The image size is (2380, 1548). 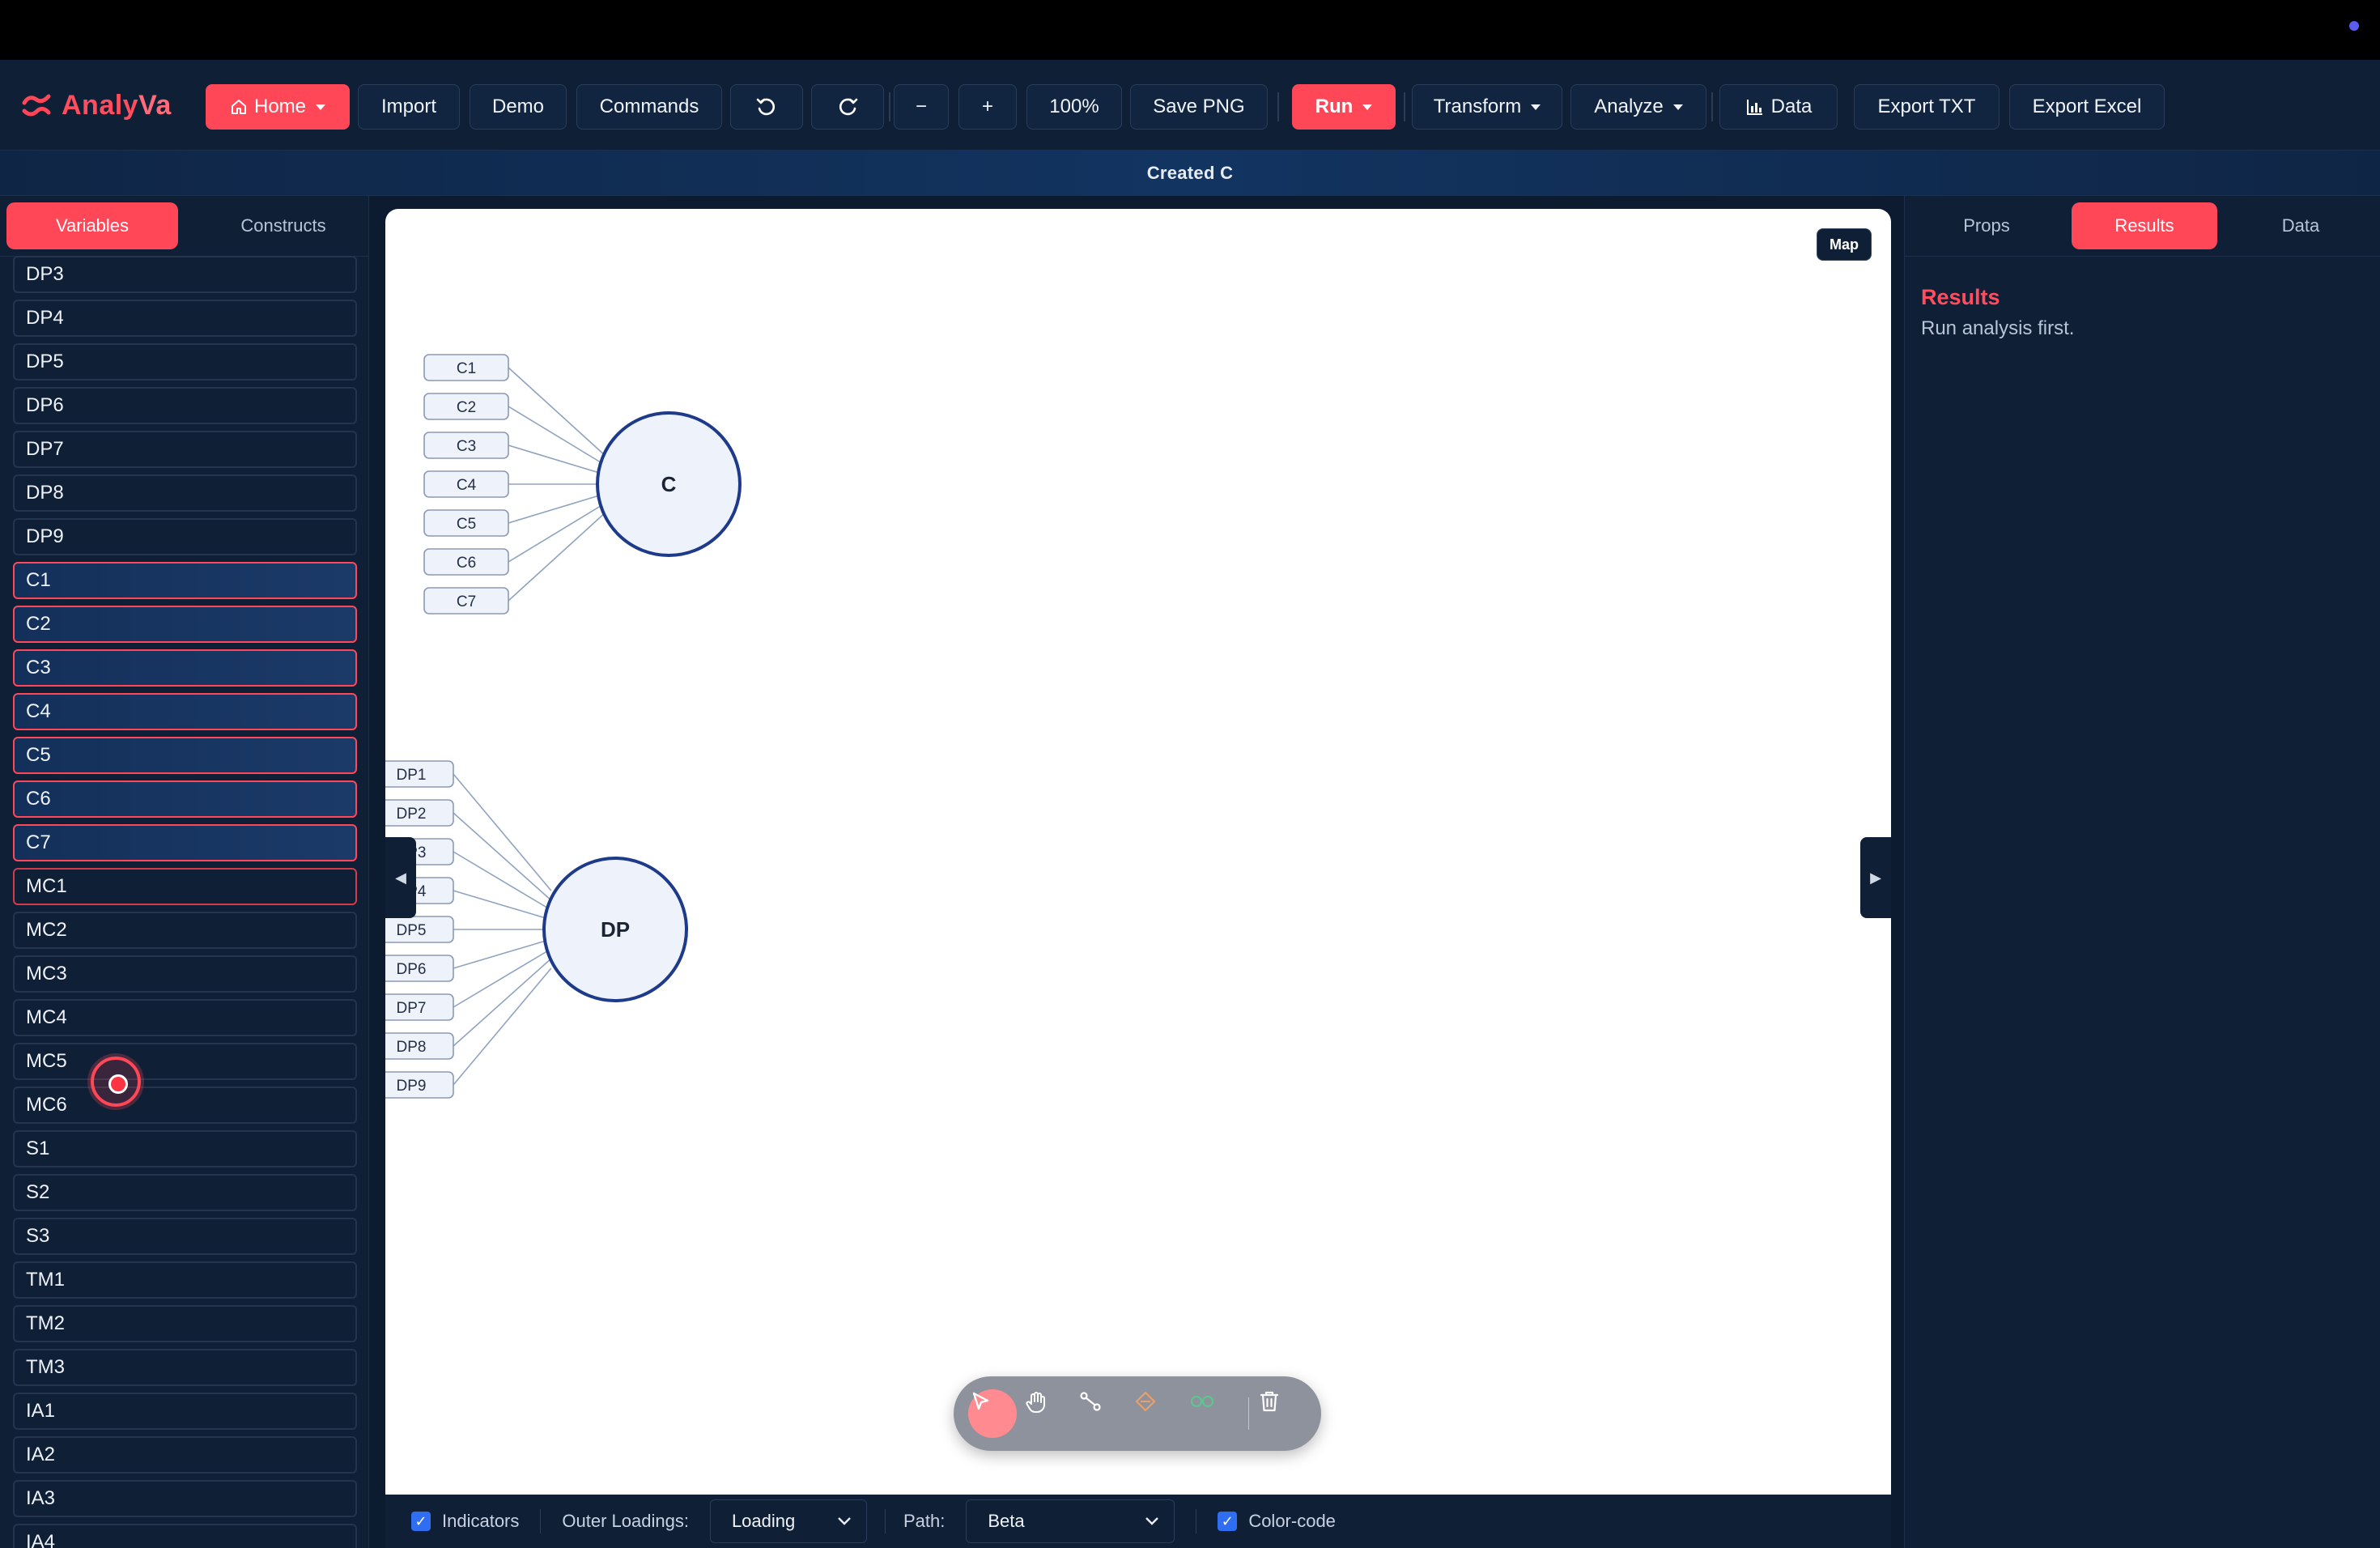 I want to click on status-dot, so click(x=2354, y=26).